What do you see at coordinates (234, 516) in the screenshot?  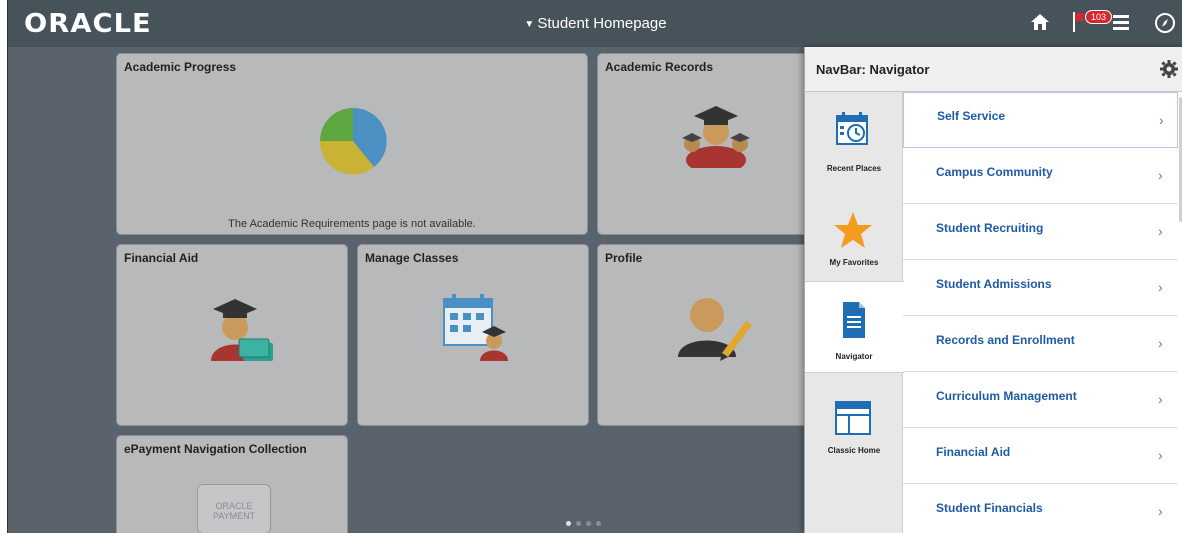 I see `epayment-logo-line2: PAYMENT` at bounding box center [234, 516].